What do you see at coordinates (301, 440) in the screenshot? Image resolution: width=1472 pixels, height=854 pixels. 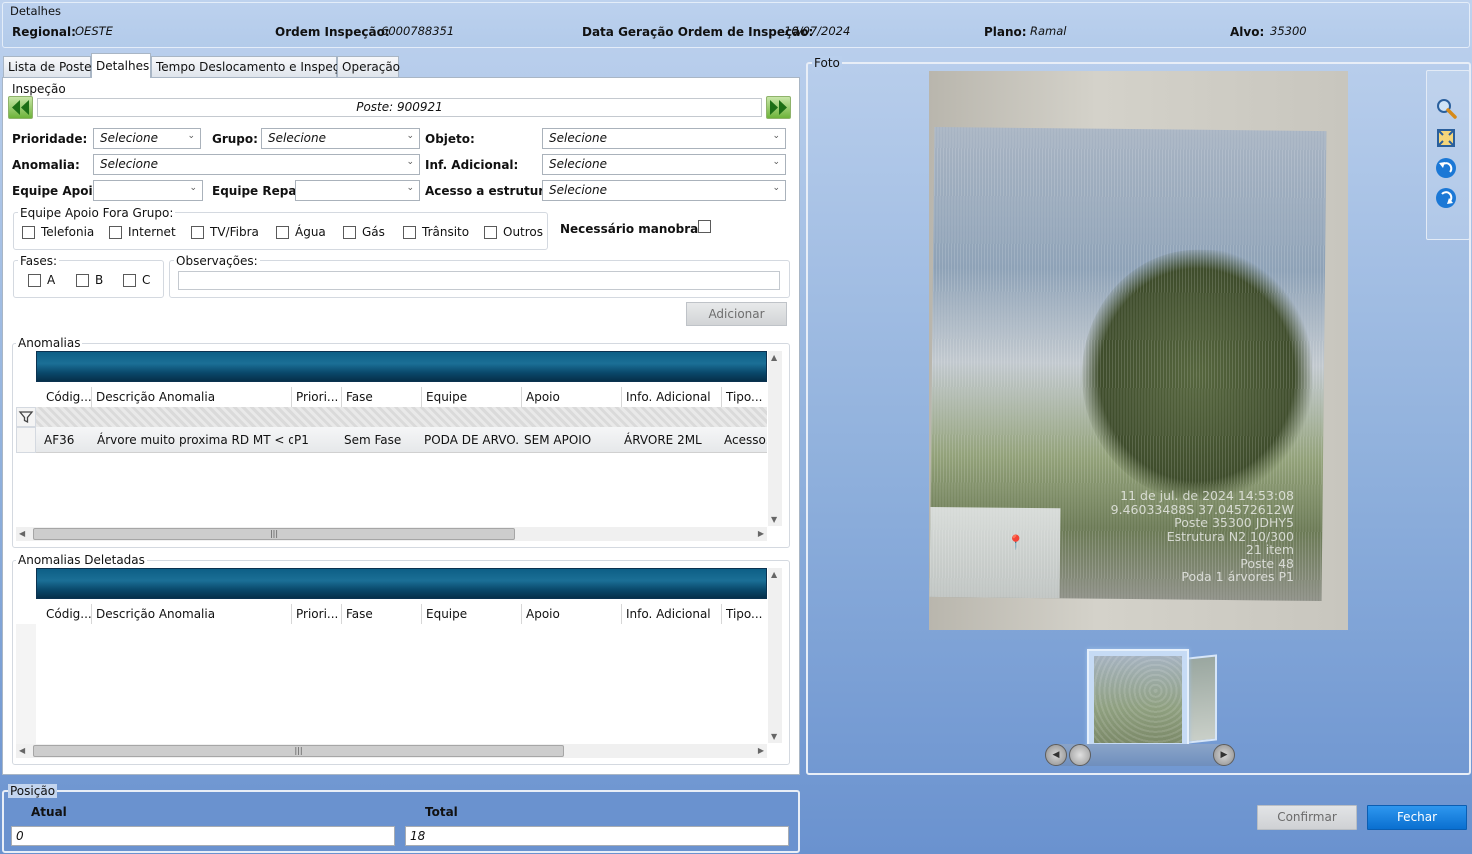 I see `cell-prioridade: P1` at bounding box center [301, 440].